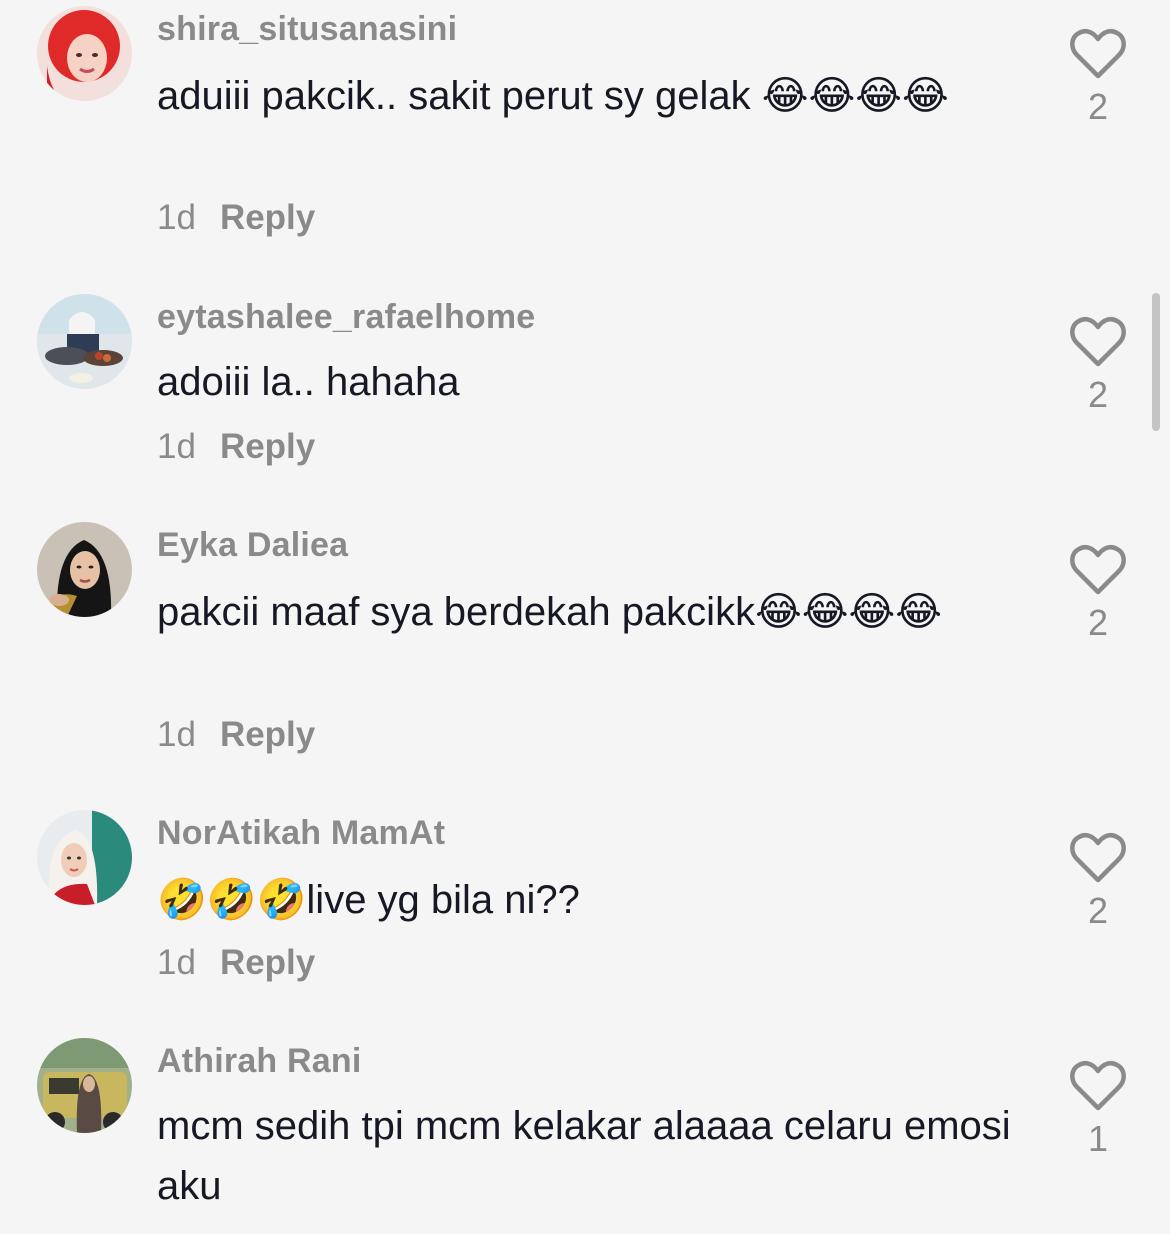 The image size is (1170, 1234). Describe the element at coordinates (1098, 1138) in the screenshot. I see `like-count: 1` at that location.